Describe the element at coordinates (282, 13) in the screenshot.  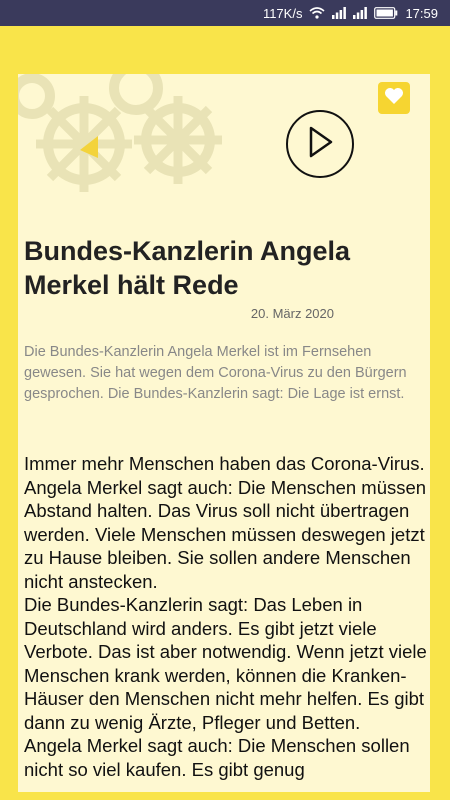
I see `network-speed: 117K/s` at that location.